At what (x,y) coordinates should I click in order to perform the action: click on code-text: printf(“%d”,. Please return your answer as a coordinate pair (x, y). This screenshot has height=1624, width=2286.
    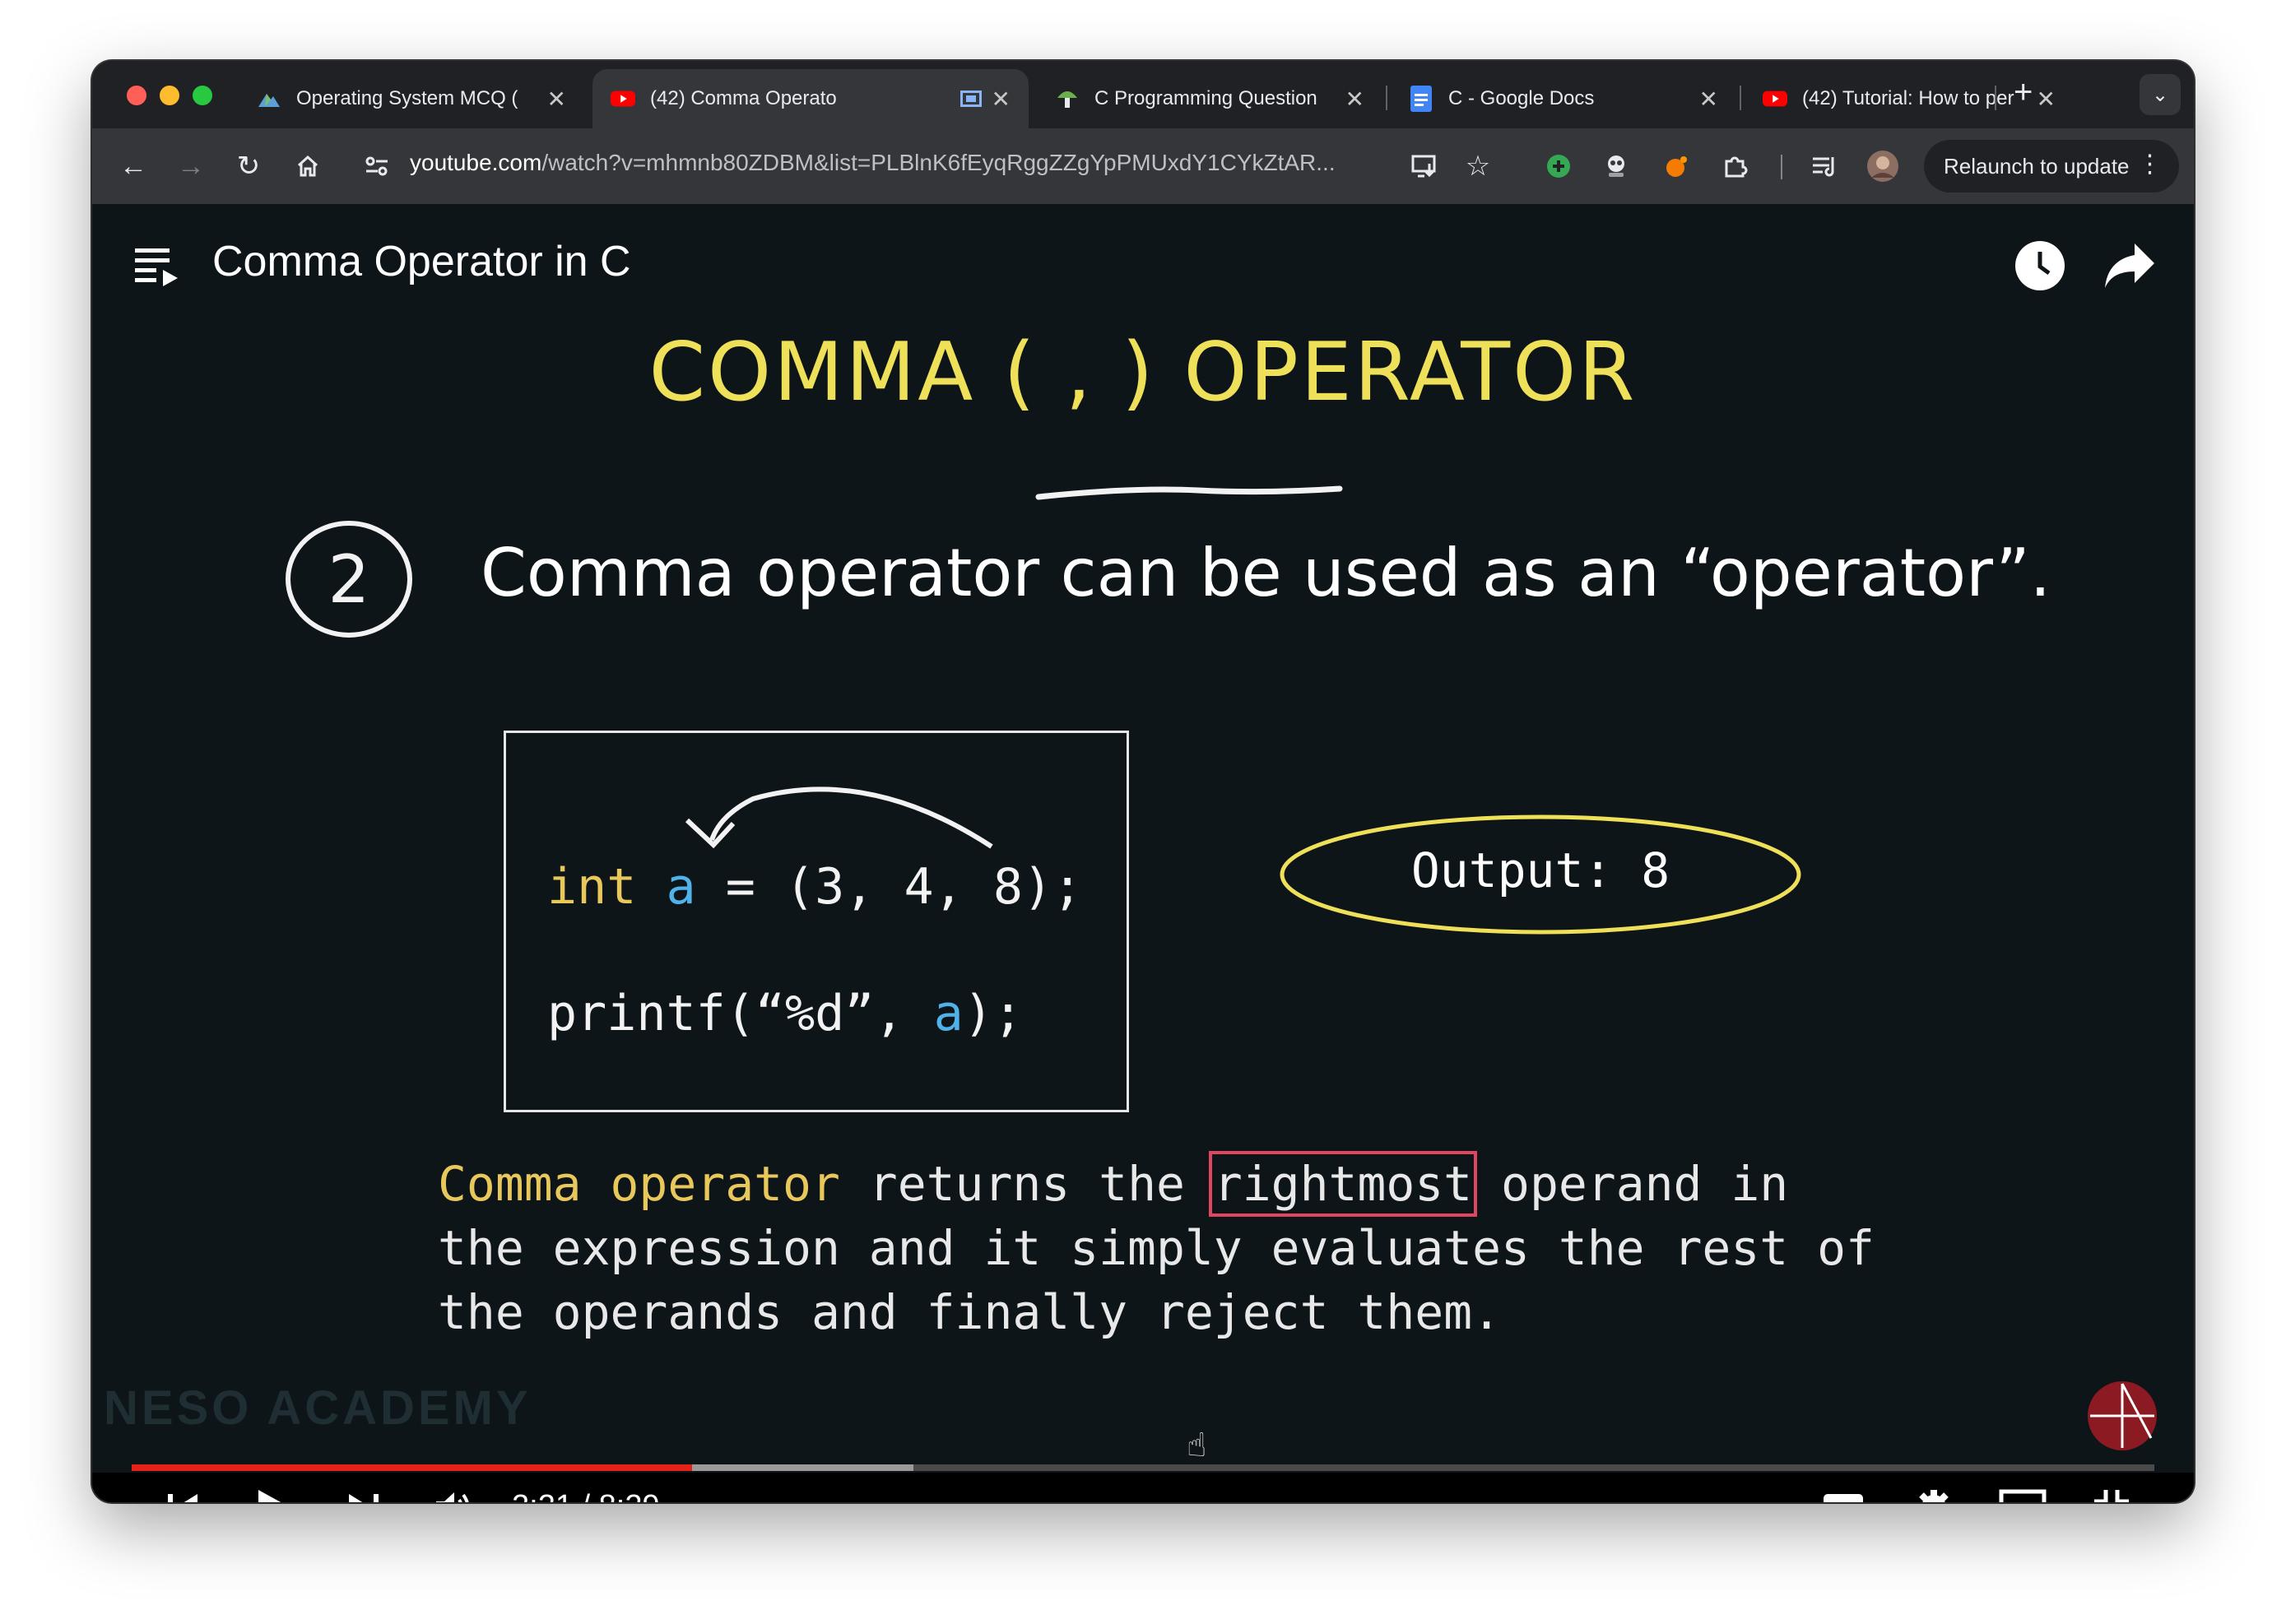
    Looking at the image, I should click on (740, 1013).